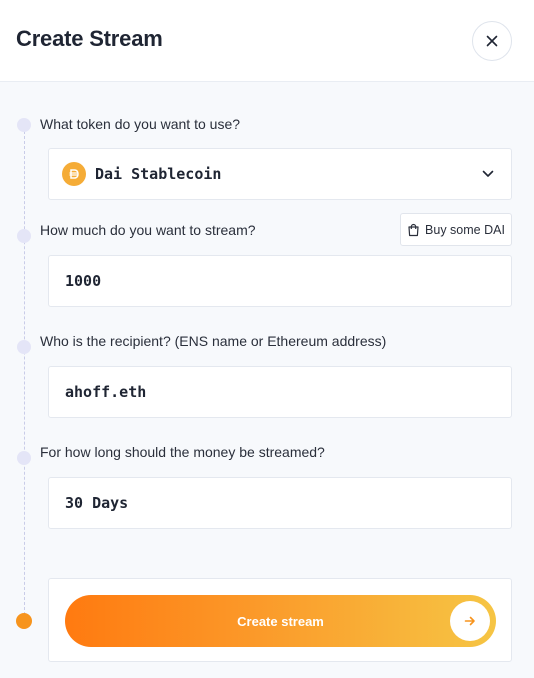 The width and height of the screenshot is (534, 678). Describe the element at coordinates (280, 503) in the screenshot. I see `duration-input: 30 Days` at that location.